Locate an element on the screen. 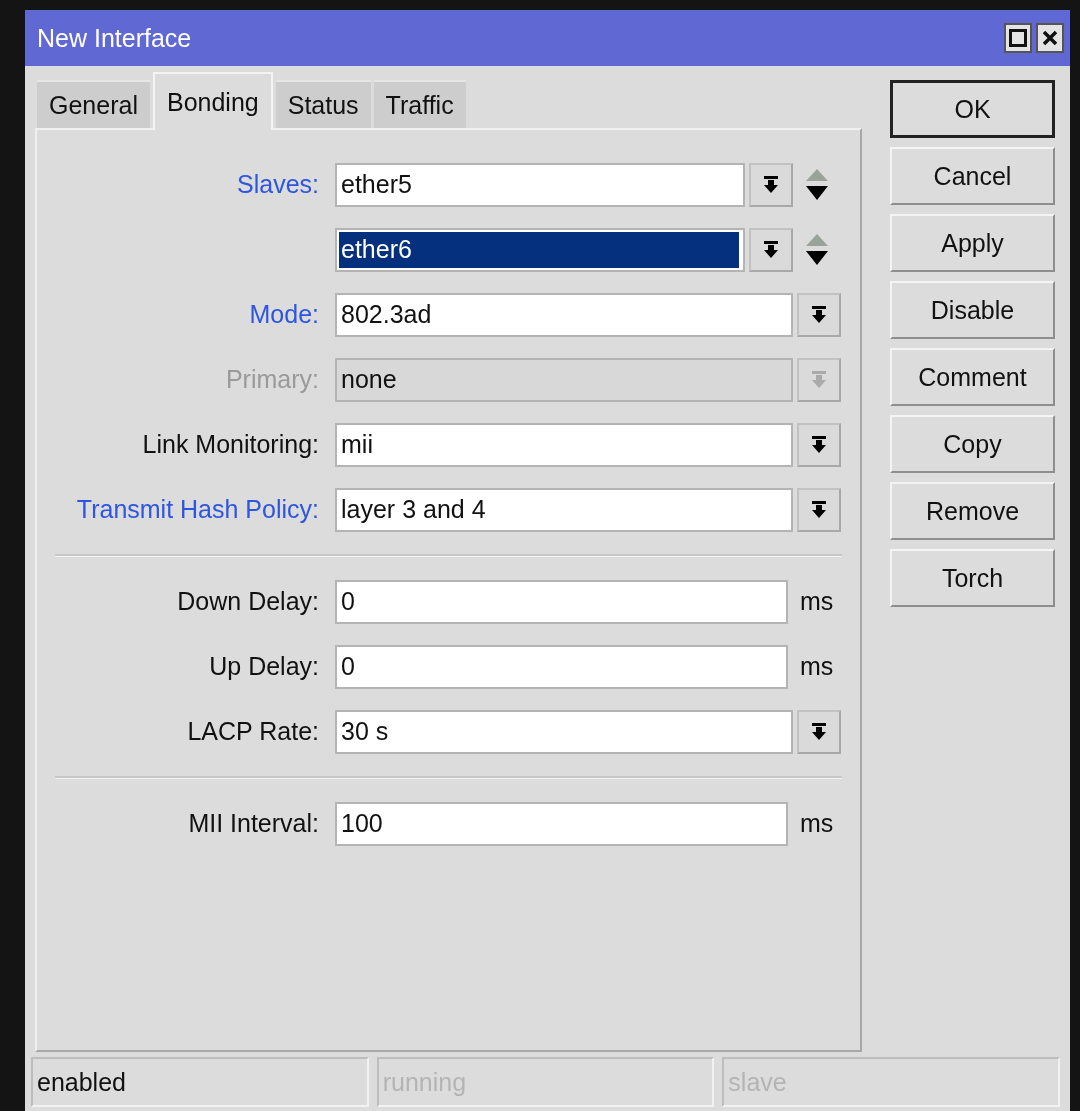 The height and width of the screenshot is (1111, 1080). dialog-button: Copy is located at coordinates (972, 444).